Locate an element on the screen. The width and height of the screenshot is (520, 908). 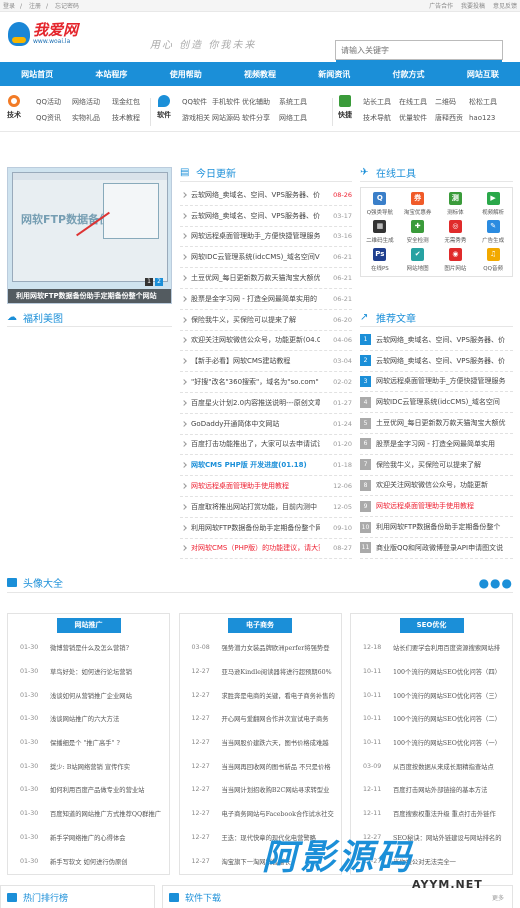
column-item: 12-11 百度搜索权重法升级 重点打击外链作 is located at coordinates (431, 814).